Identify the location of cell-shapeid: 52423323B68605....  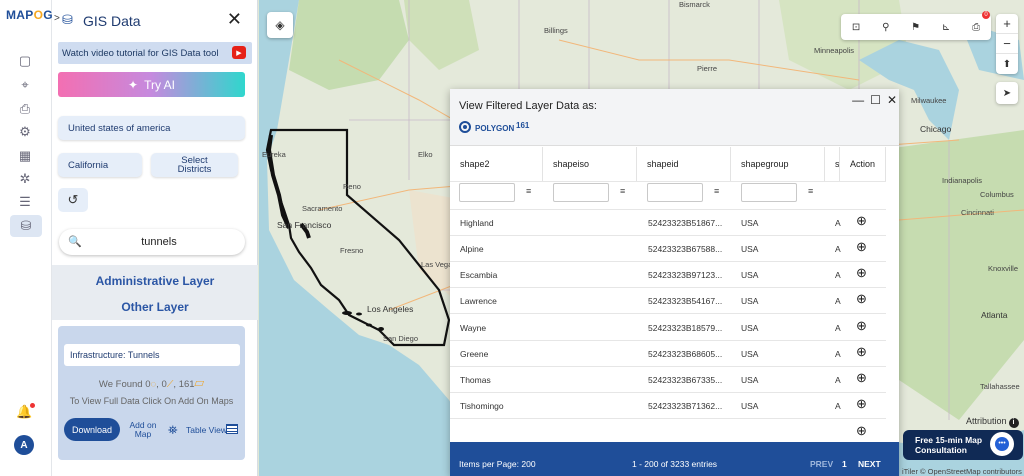
(685, 354).